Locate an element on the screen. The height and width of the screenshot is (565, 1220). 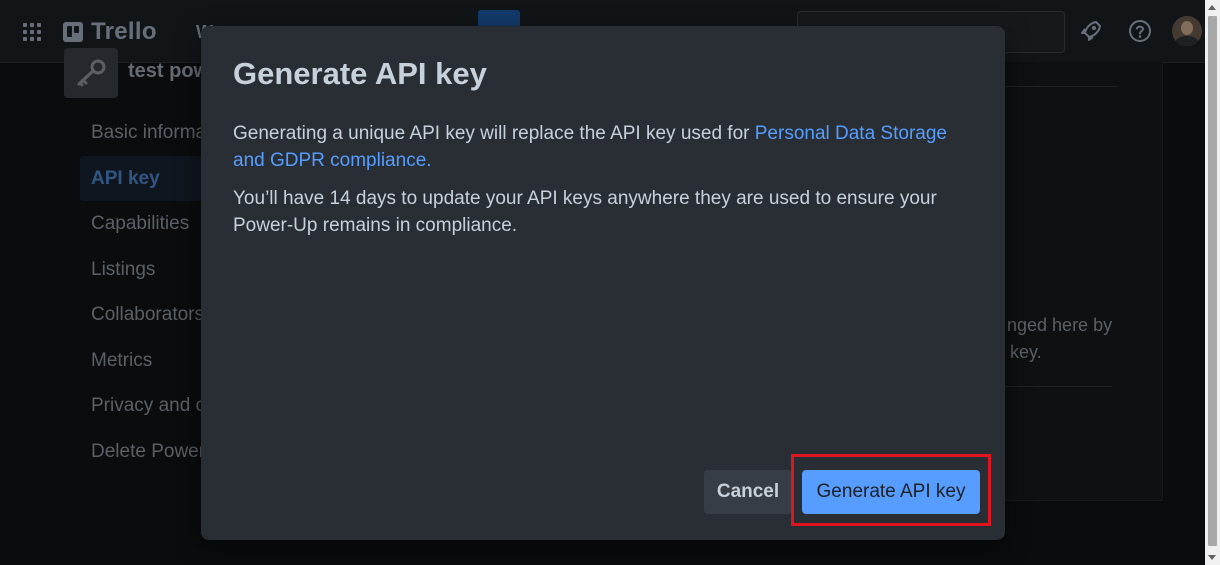
scroll-thumb is located at coordinates (1212, 281).